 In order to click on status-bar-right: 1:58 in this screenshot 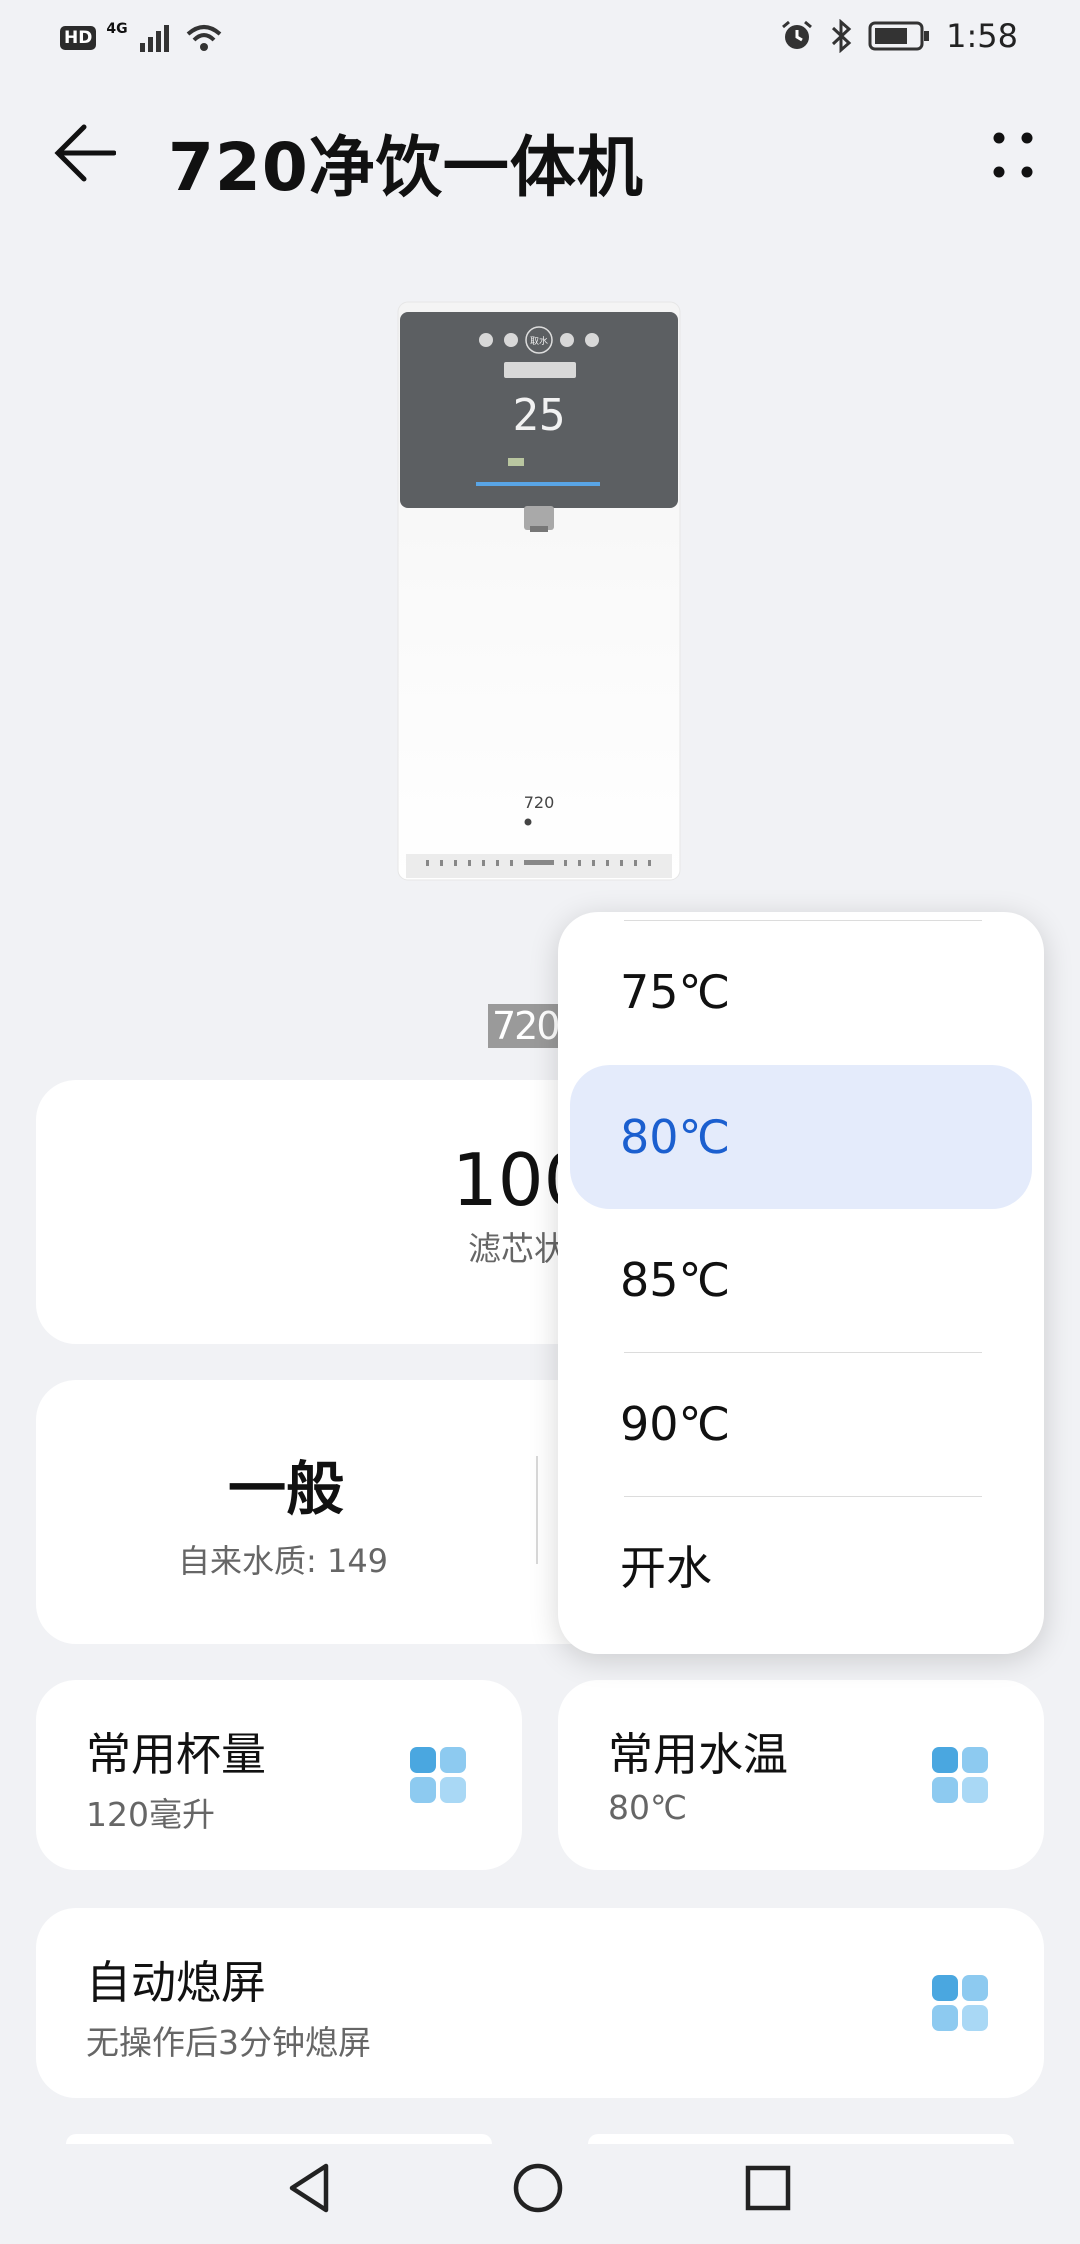, I will do `click(899, 36)`.